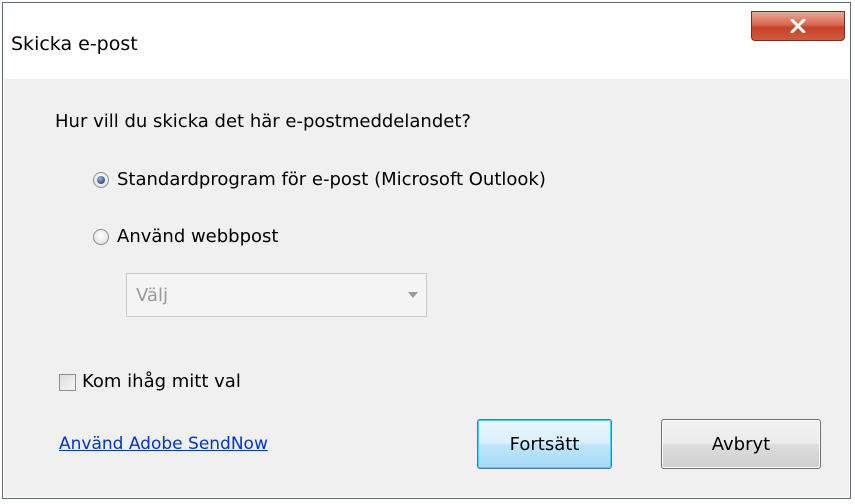 Image resolution: width=855 pixels, height=504 pixels. I want to click on cancel-button: Avbryt, so click(741, 444).